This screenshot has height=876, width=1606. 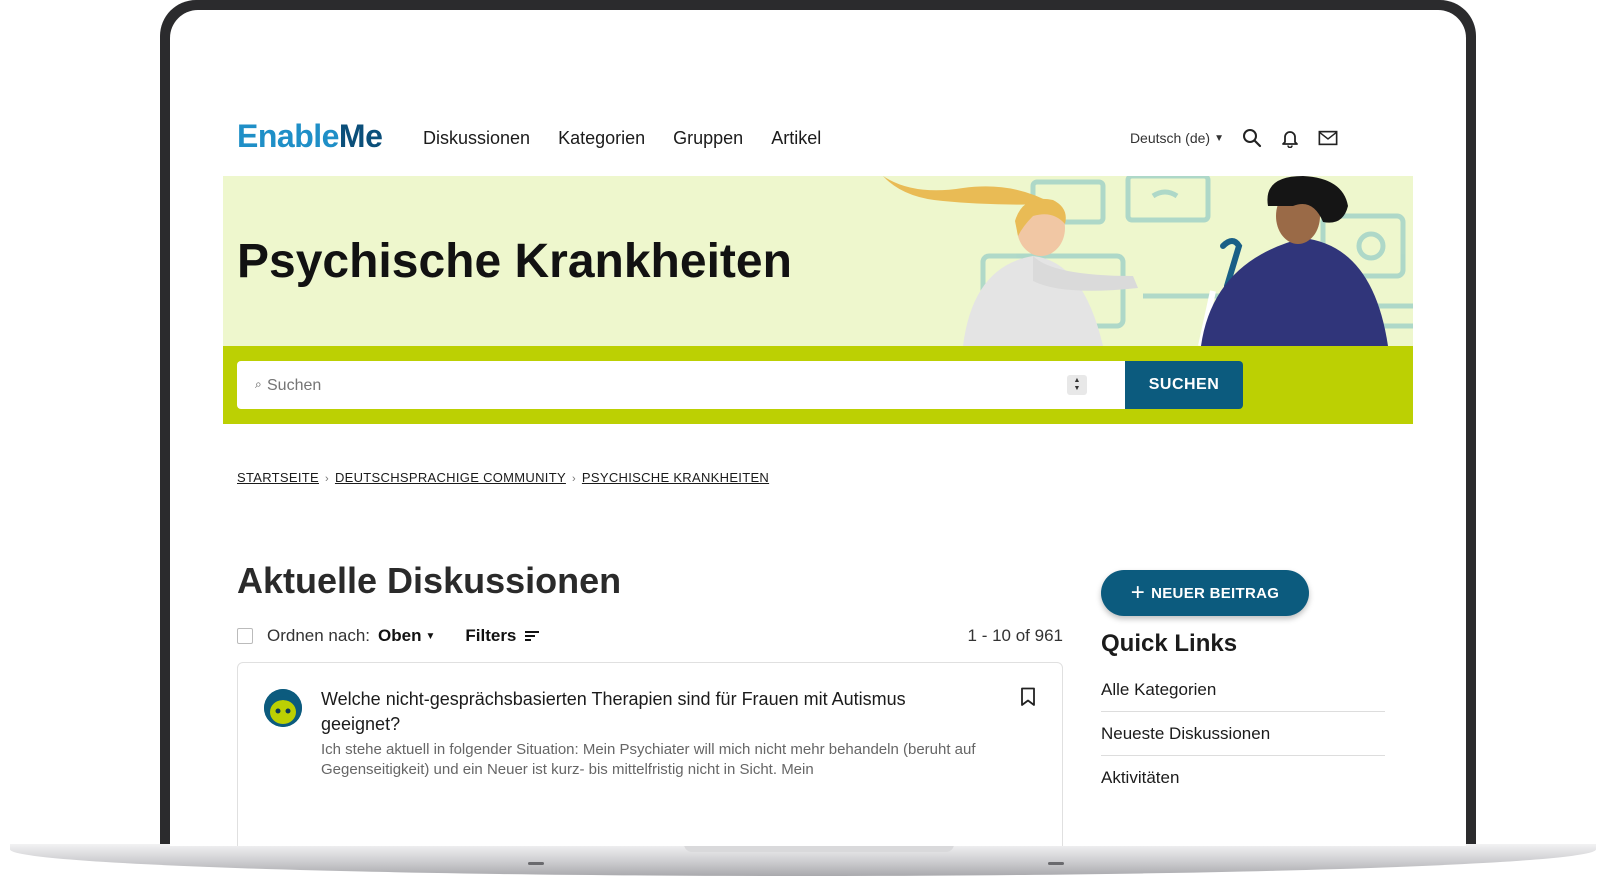 I want to click on breadcrumb-link-startseite: STARTSEITE, so click(x=278, y=477).